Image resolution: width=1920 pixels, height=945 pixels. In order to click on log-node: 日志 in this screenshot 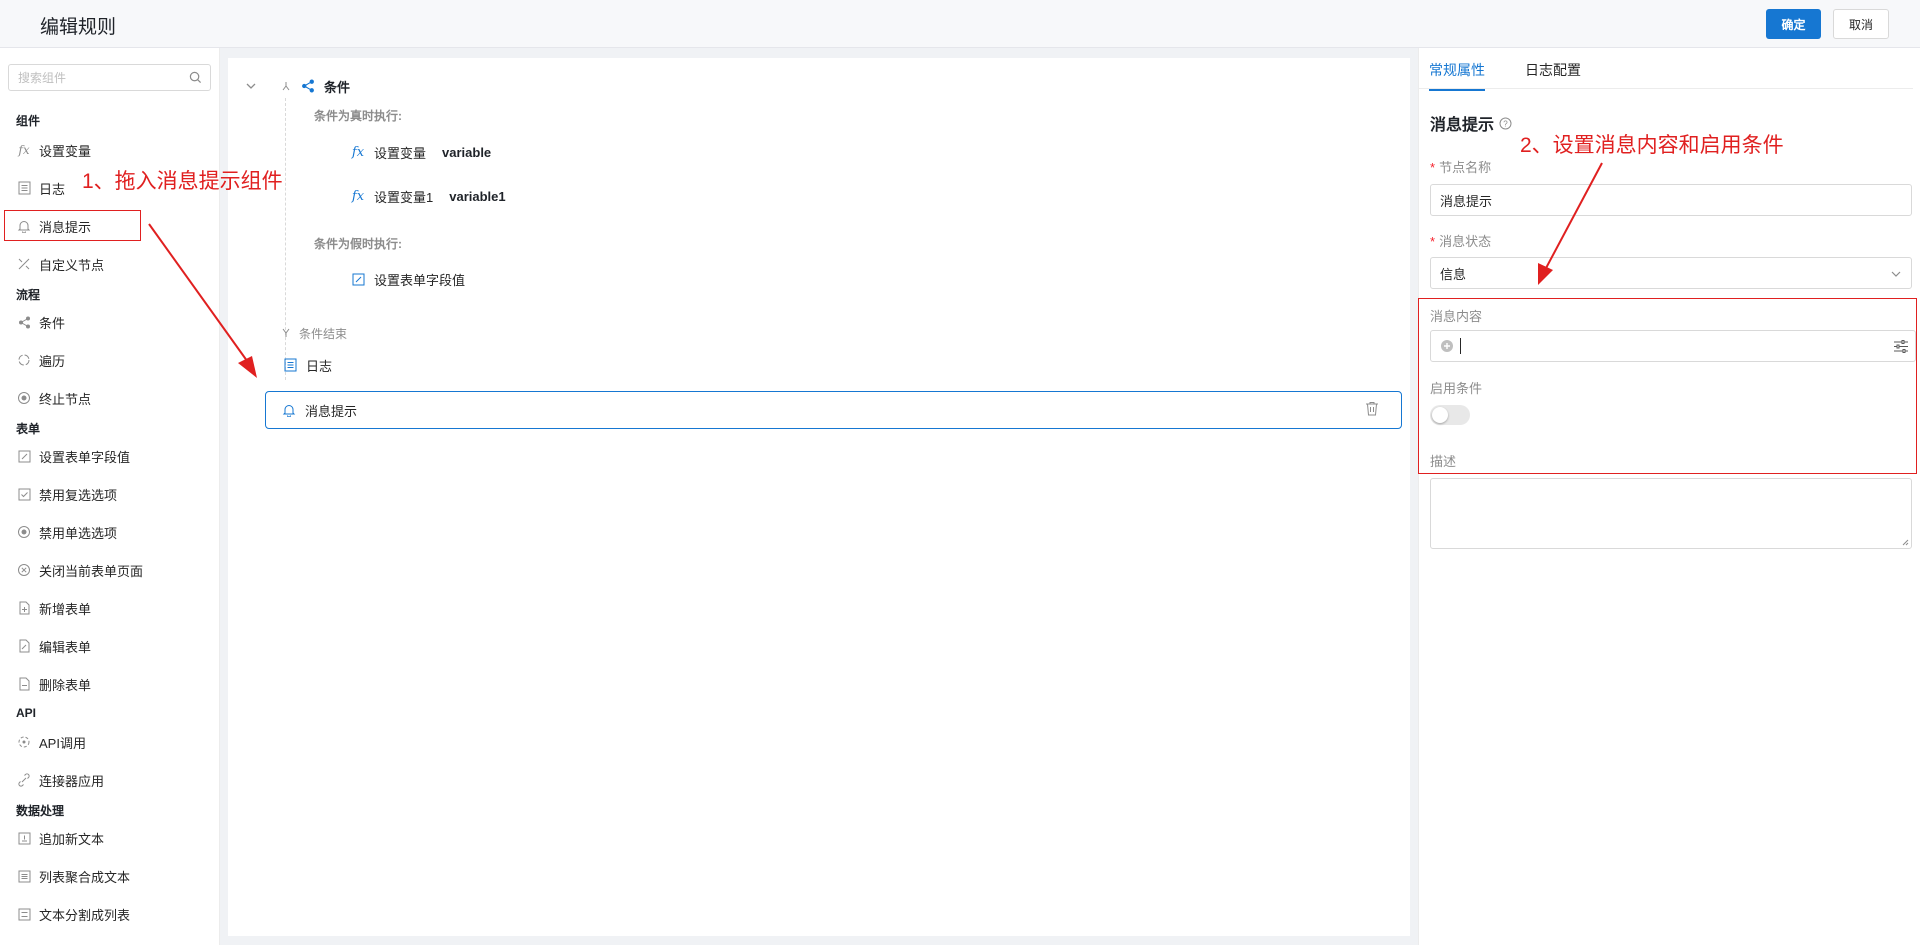, I will do `click(307, 365)`.